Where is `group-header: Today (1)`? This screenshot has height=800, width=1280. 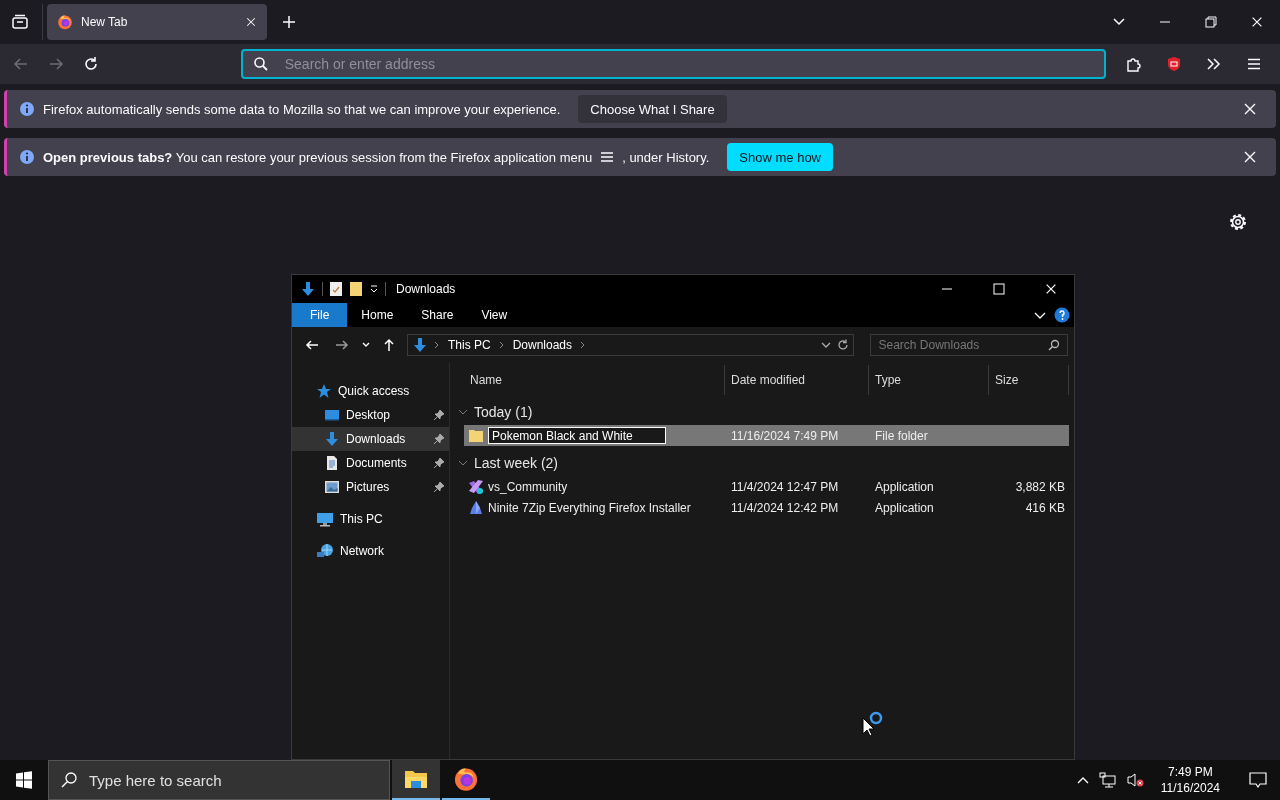
group-header: Today (1) is located at coordinates (503, 412).